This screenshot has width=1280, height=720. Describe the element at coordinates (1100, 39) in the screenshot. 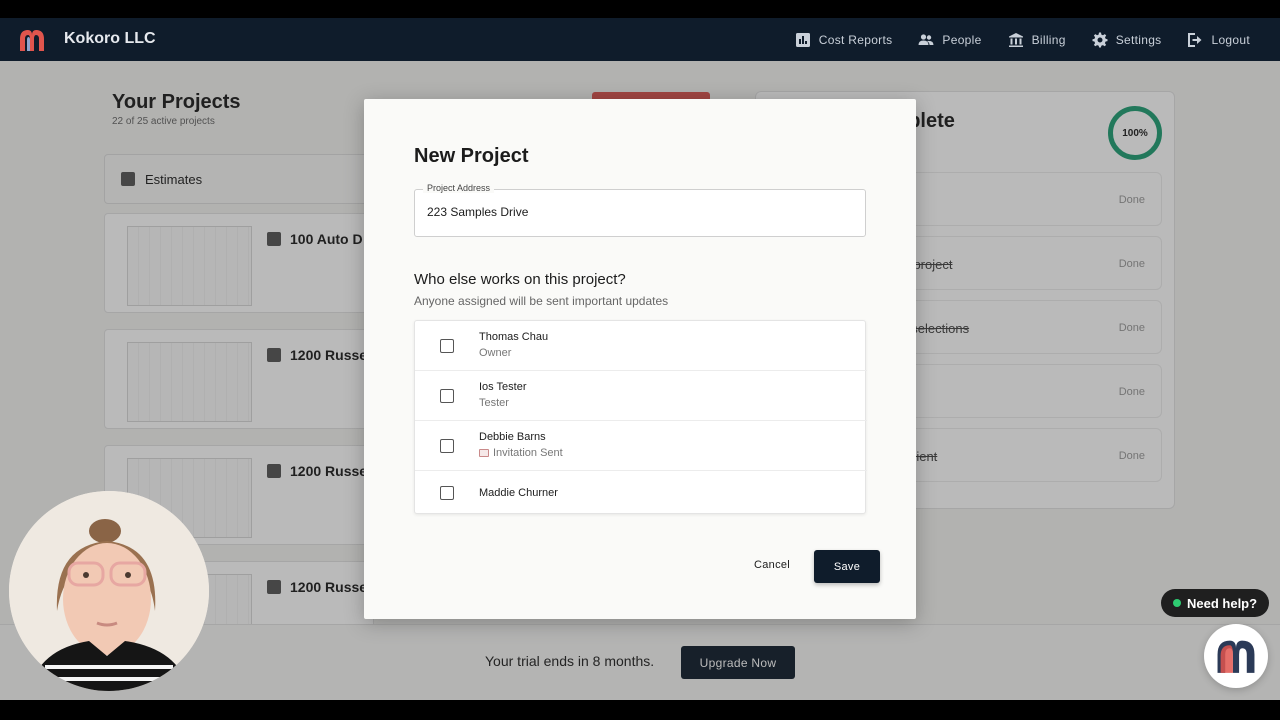

I see `gear-icon` at that location.